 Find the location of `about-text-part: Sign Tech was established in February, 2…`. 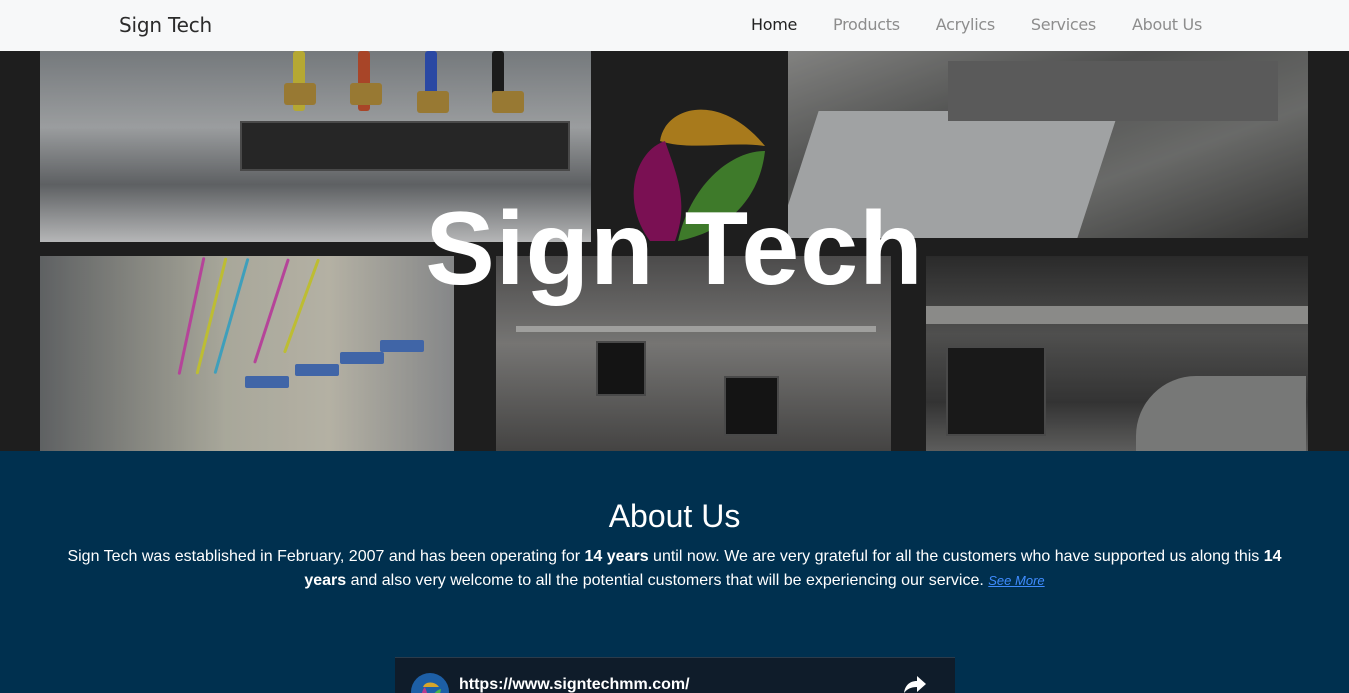

about-text-part: Sign Tech was established in February, 2… is located at coordinates (326, 556).